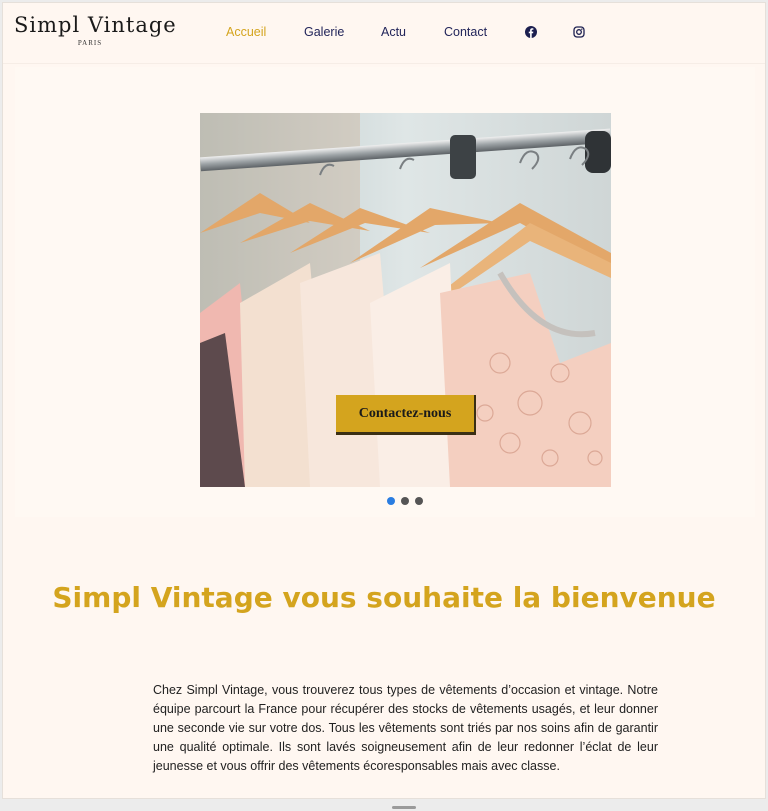 This screenshot has height=811, width=768. Describe the element at coordinates (579, 32) in the screenshot. I see `instagram-icon` at that location.